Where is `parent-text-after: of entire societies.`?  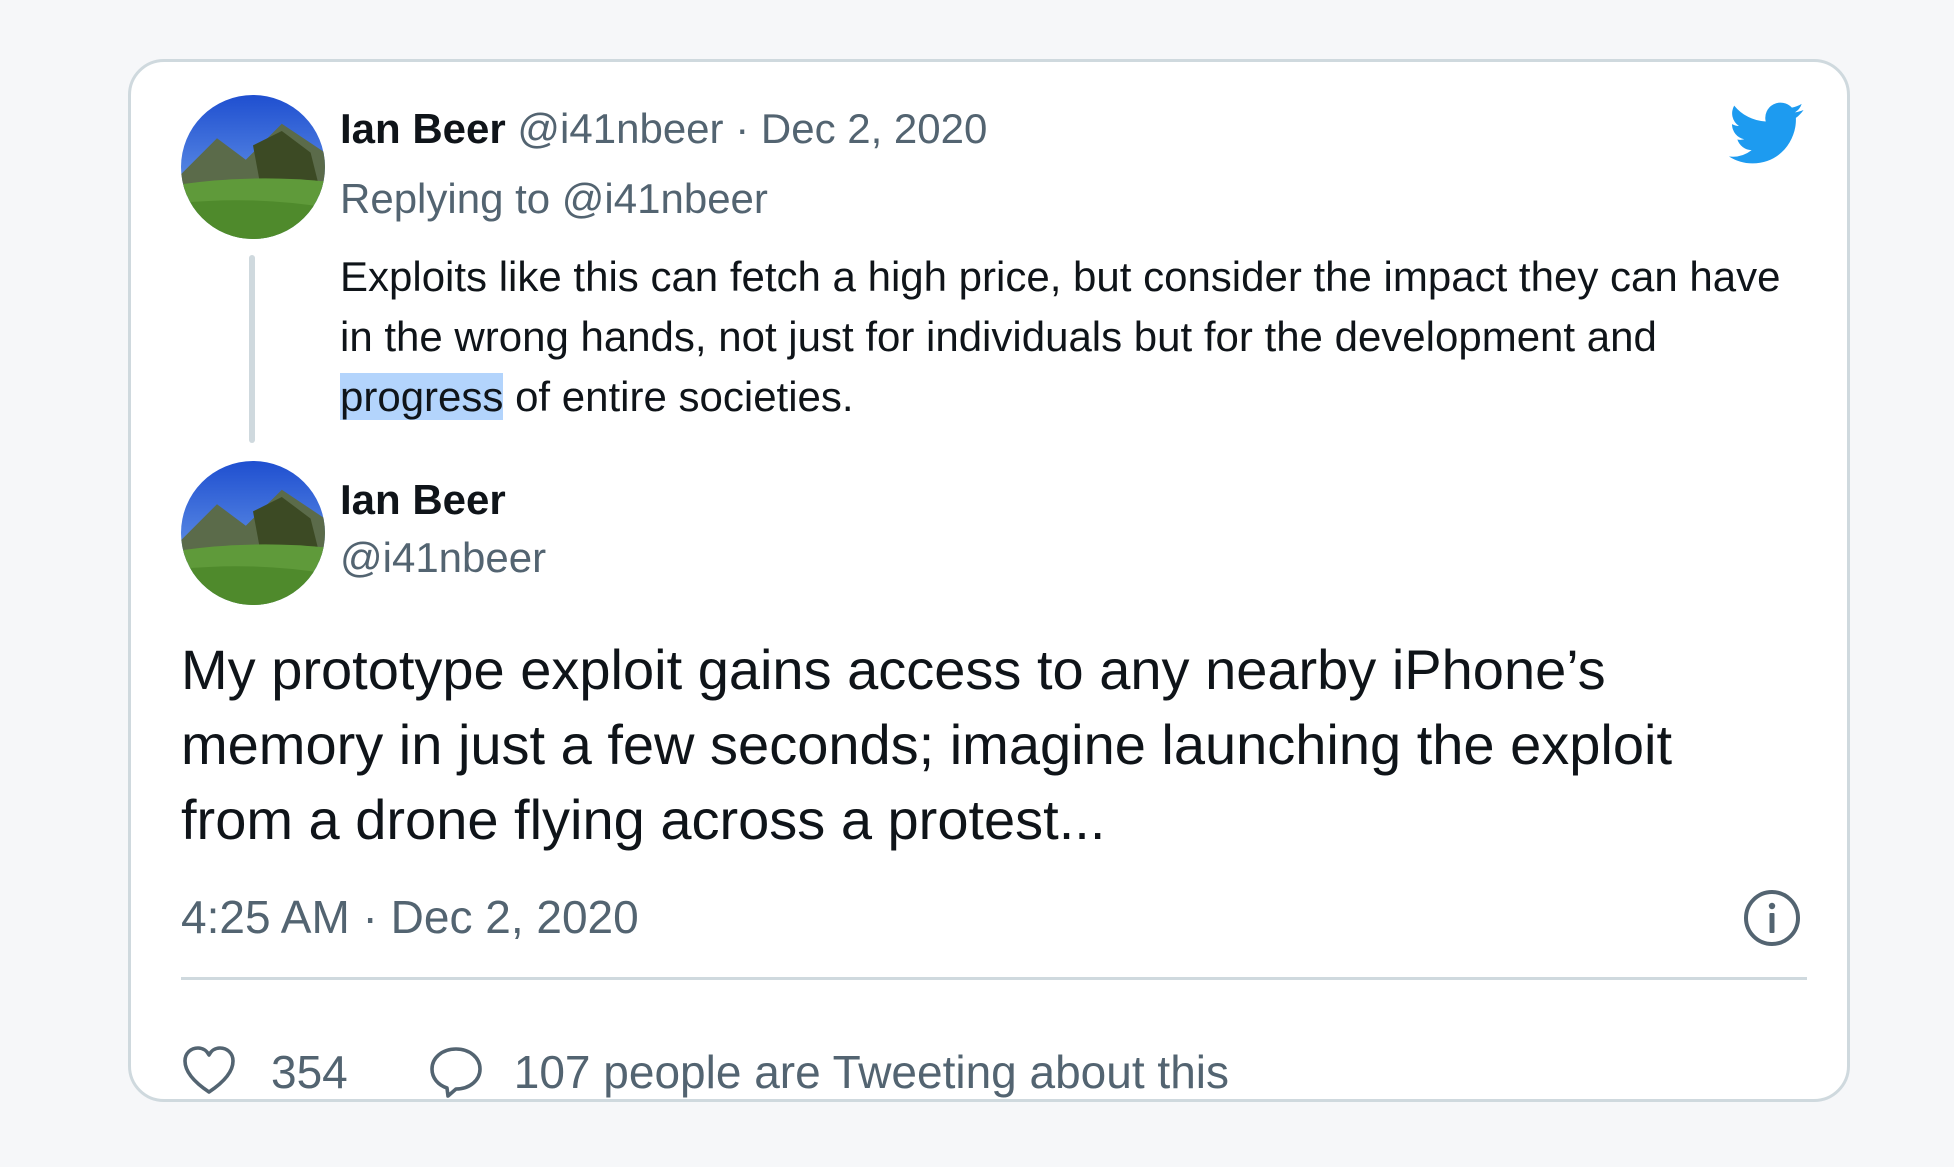
parent-text-after: of entire societies. is located at coordinates (678, 396).